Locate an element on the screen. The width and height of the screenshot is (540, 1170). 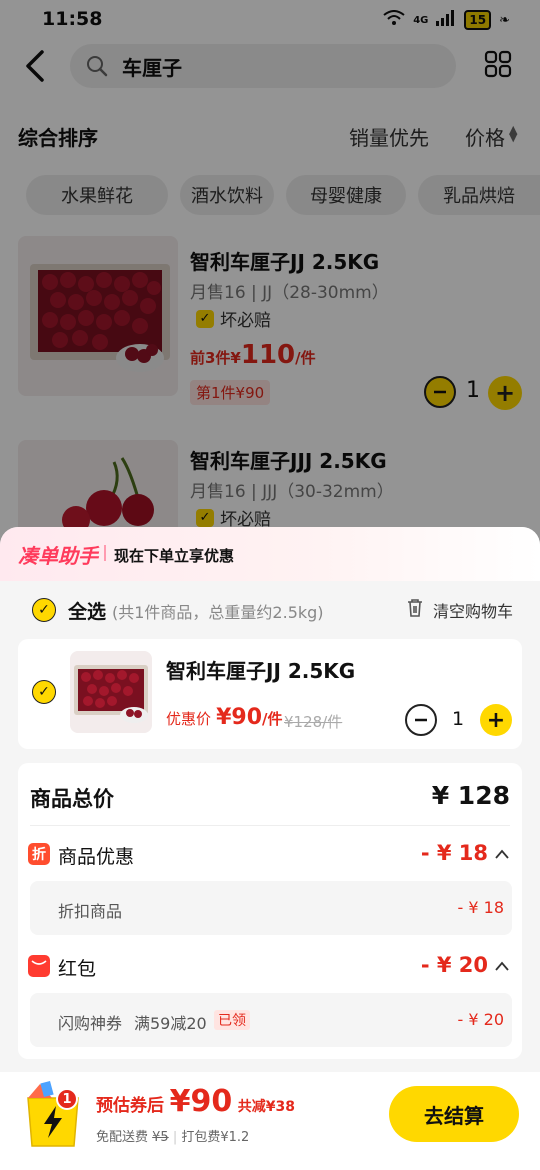
discount-detail: 折扣商品 - ¥ 18 is located at coordinates (271, 908).